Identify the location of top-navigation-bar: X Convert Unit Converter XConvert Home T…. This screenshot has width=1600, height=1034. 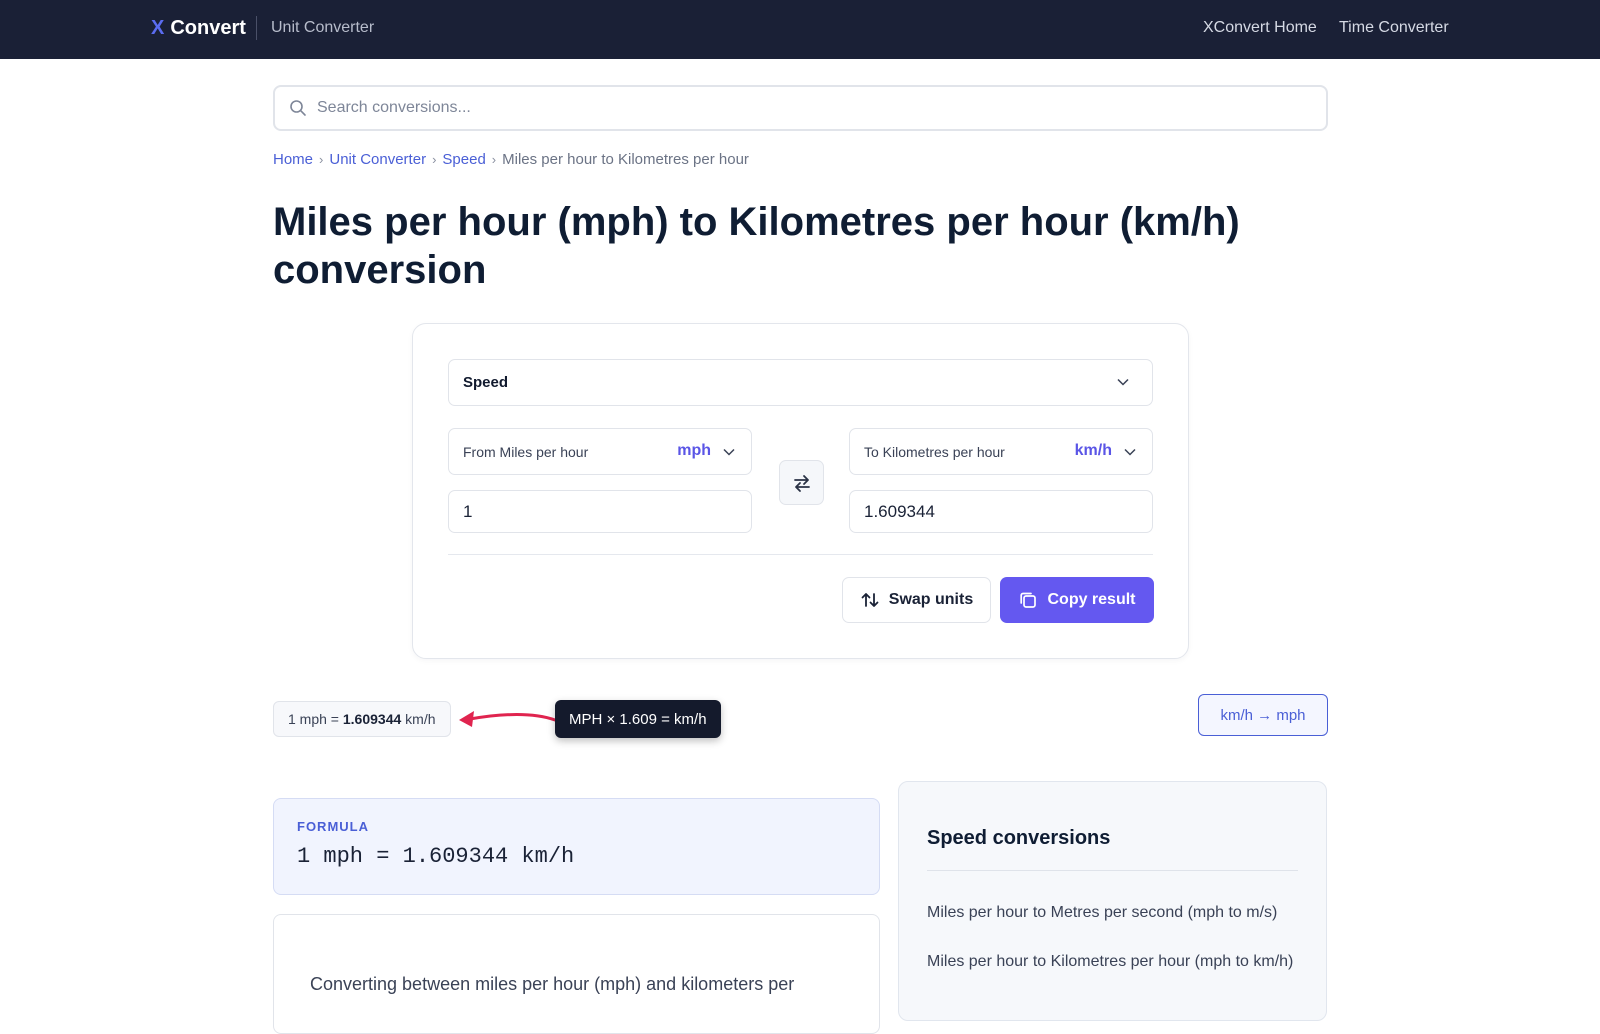
(800, 29).